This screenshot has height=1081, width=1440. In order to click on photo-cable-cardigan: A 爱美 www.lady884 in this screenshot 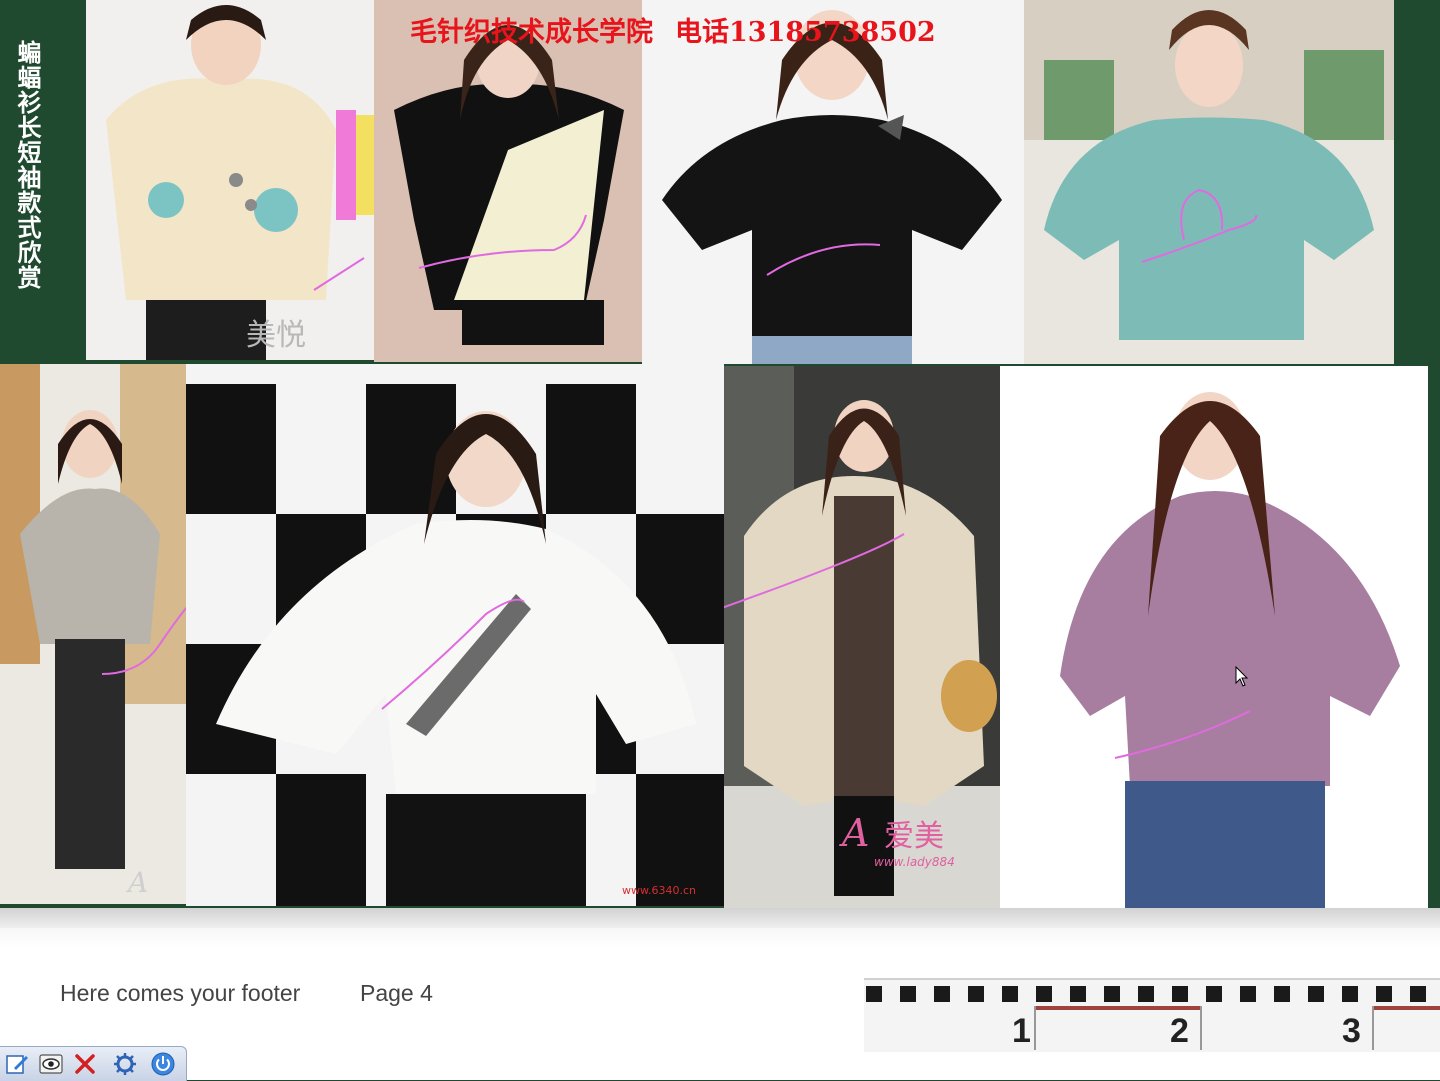, I will do `click(862, 637)`.